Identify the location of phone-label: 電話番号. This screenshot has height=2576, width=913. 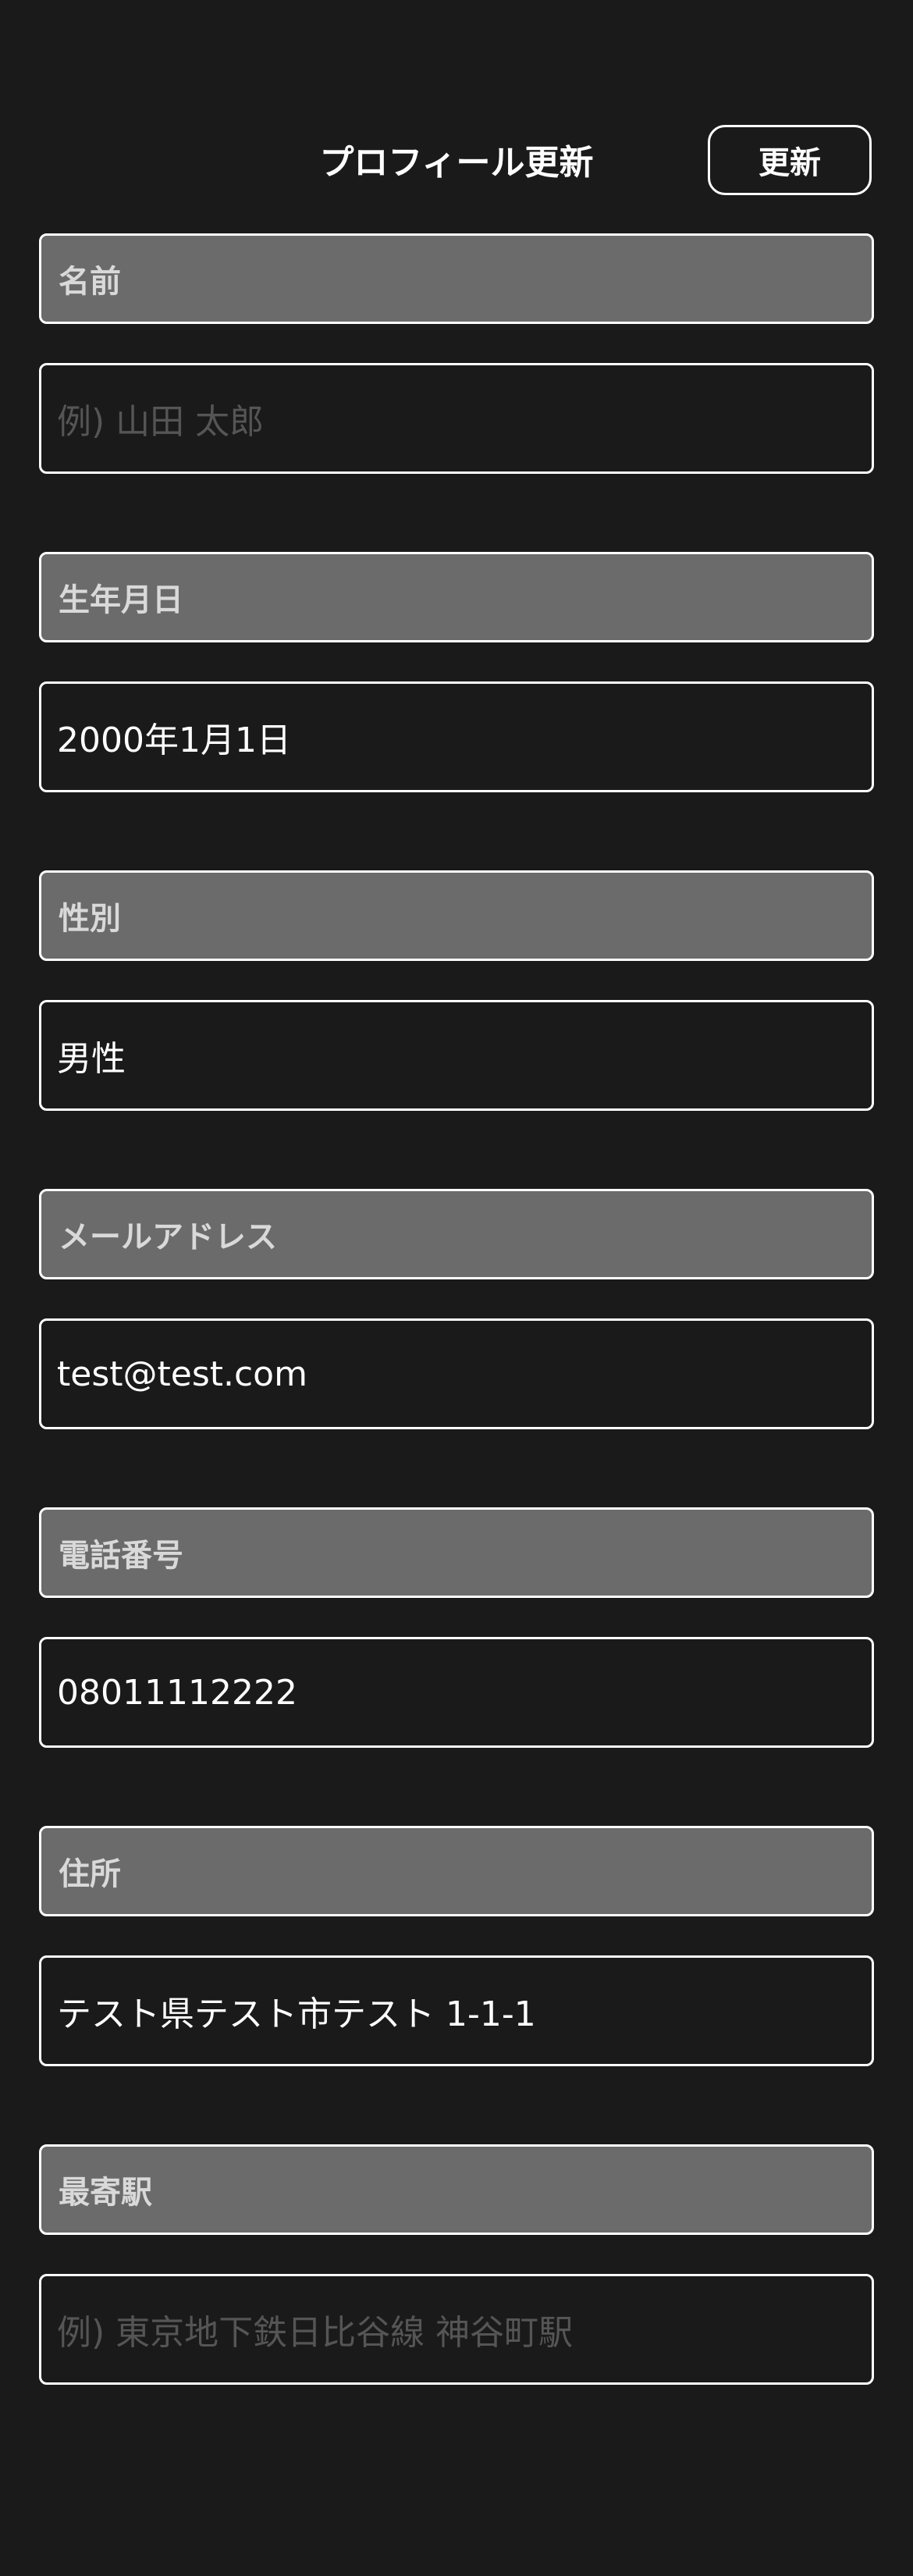
(456, 1552).